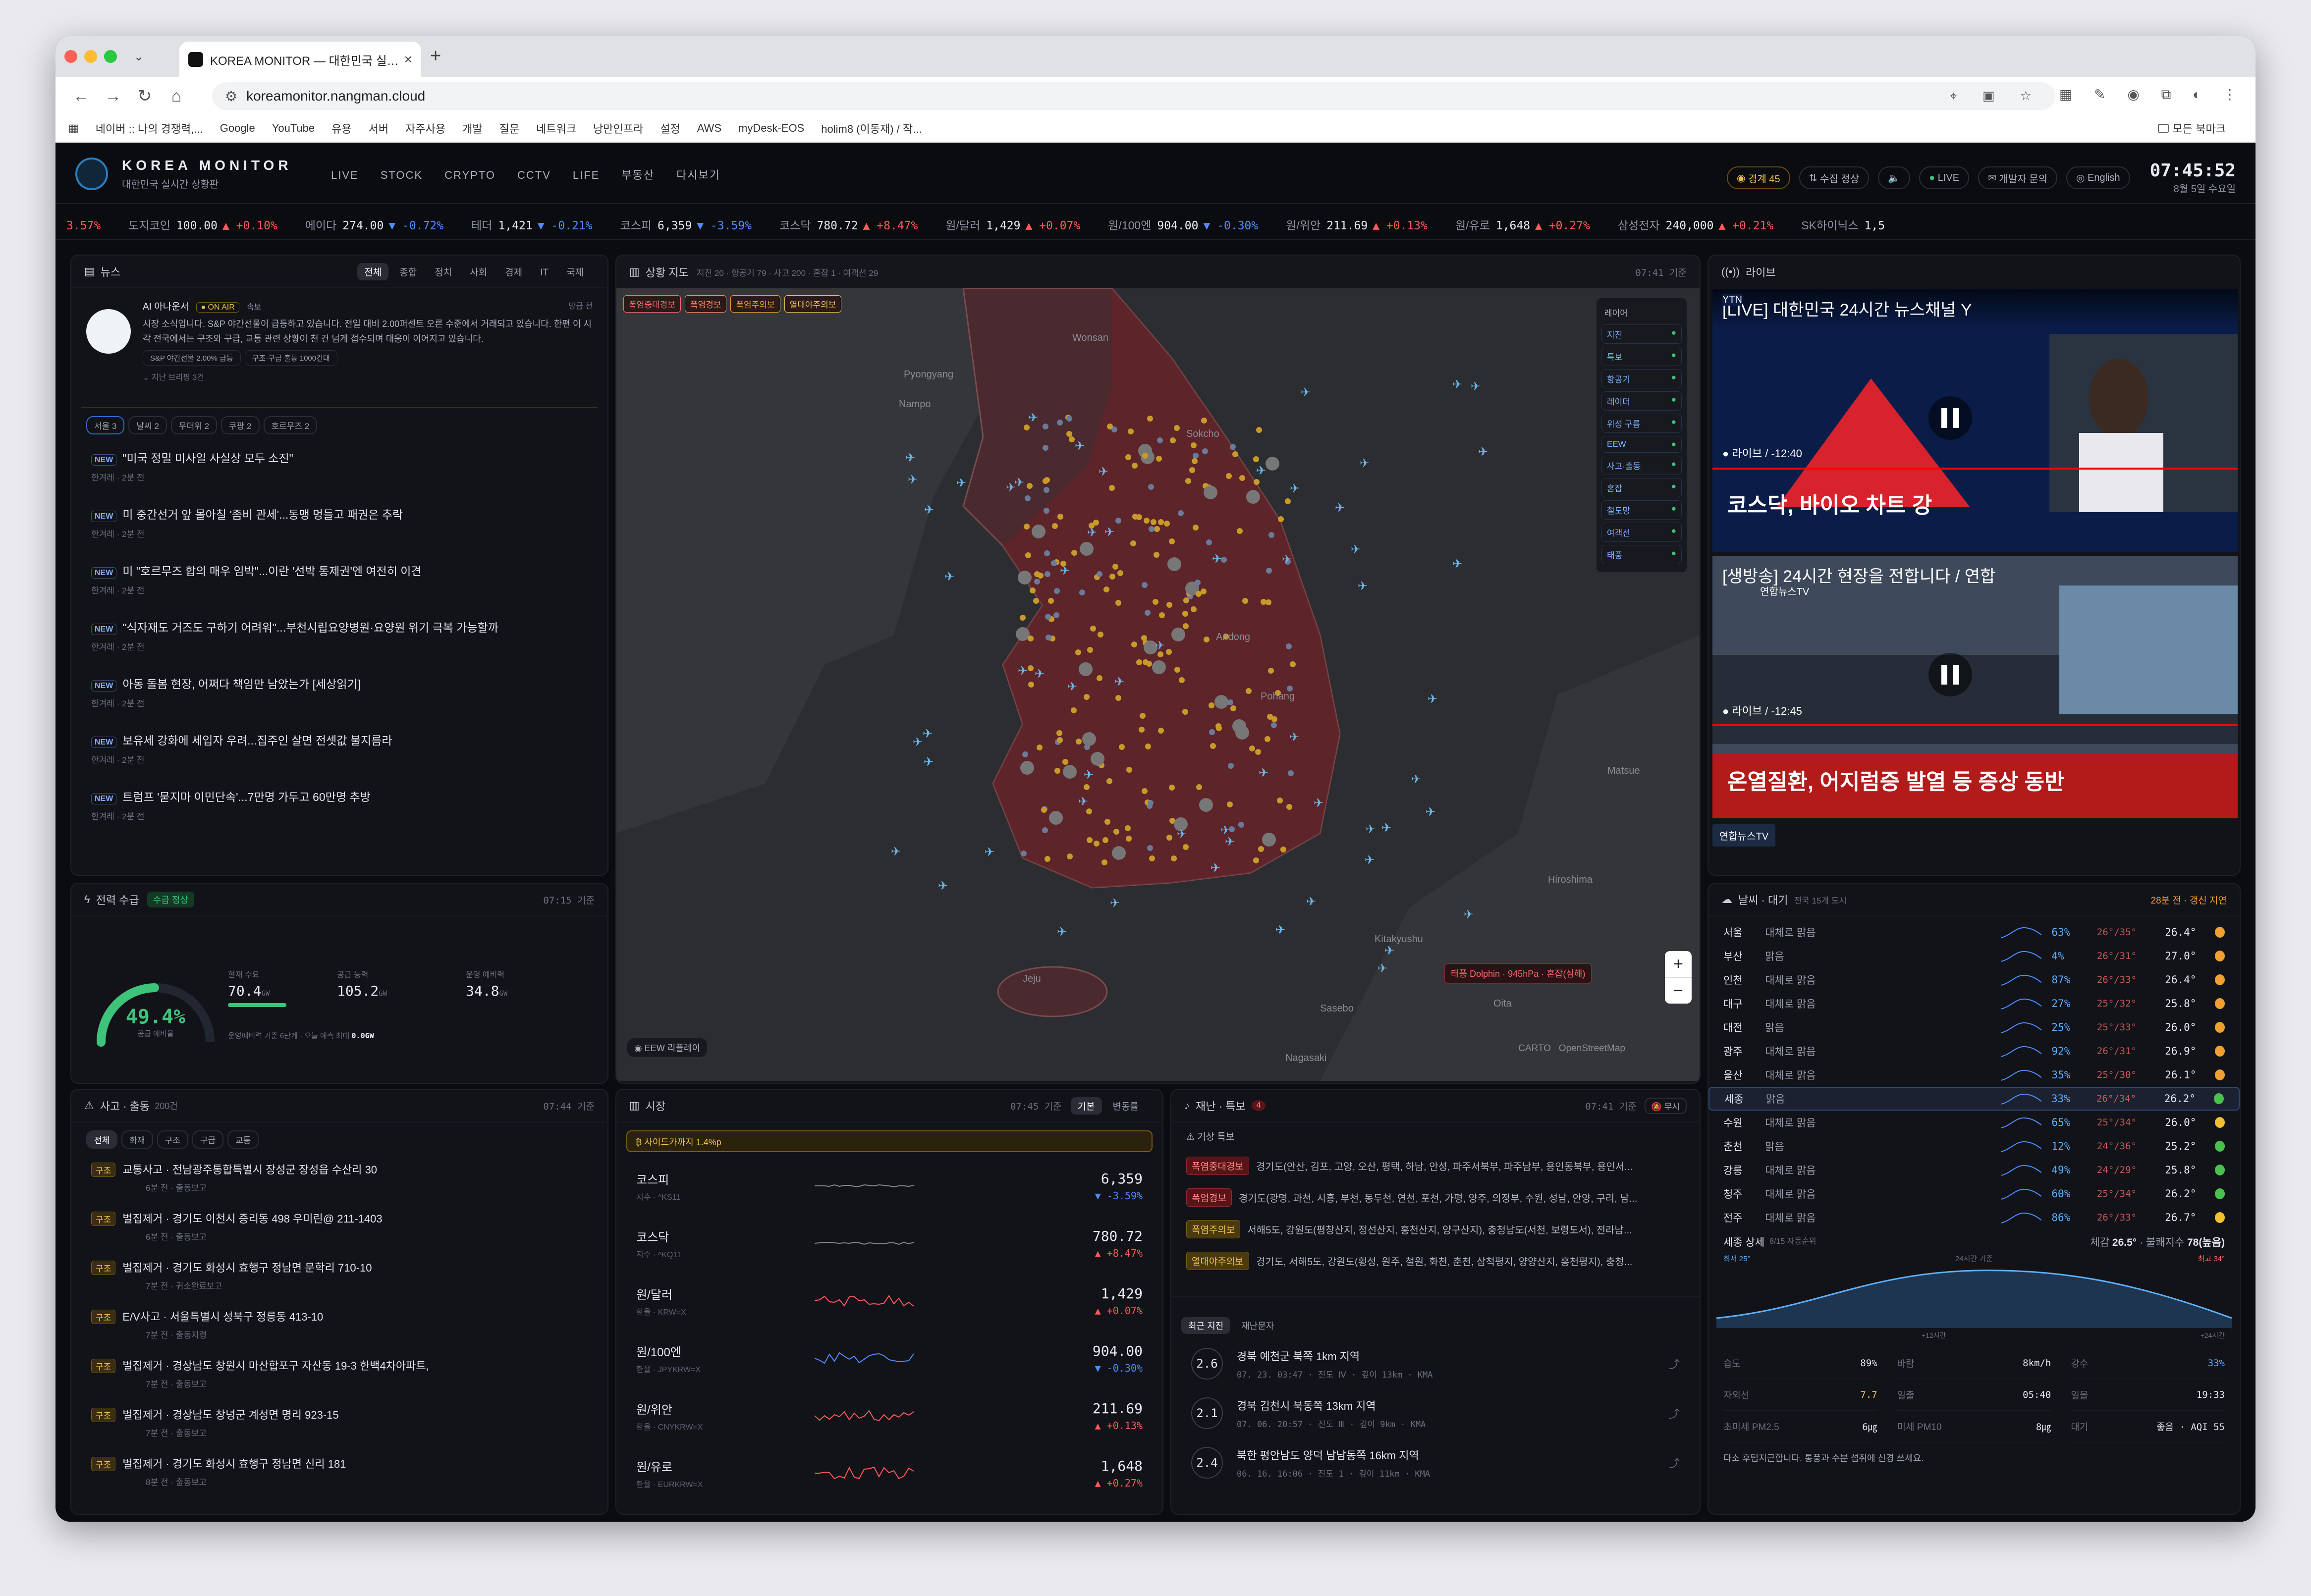 The height and width of the screenshot is (1596, 2311). Describe the element at coordinates (139, 57) in the screenshot. I see `tab-list-chevron-icon: ⌄` at that location.